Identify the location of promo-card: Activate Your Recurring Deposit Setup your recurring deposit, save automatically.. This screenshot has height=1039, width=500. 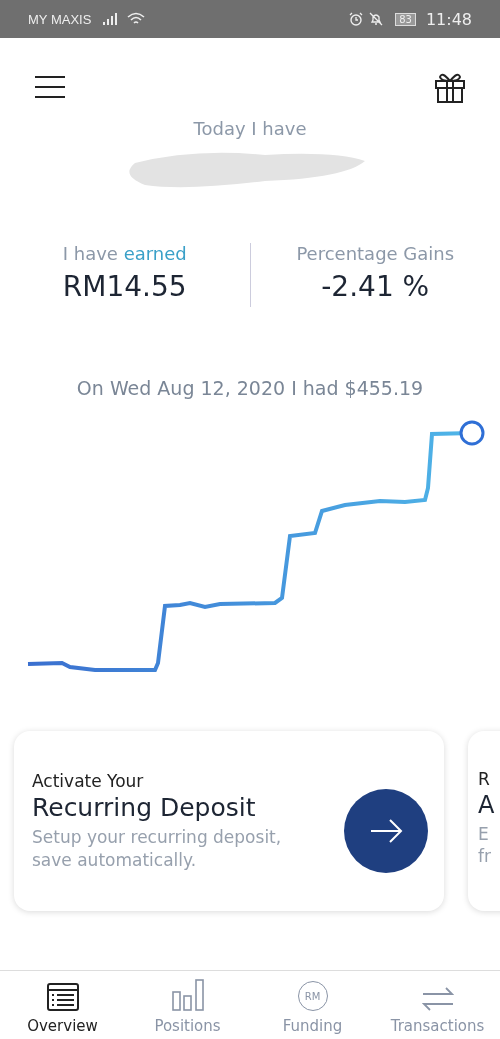
(229, 821).